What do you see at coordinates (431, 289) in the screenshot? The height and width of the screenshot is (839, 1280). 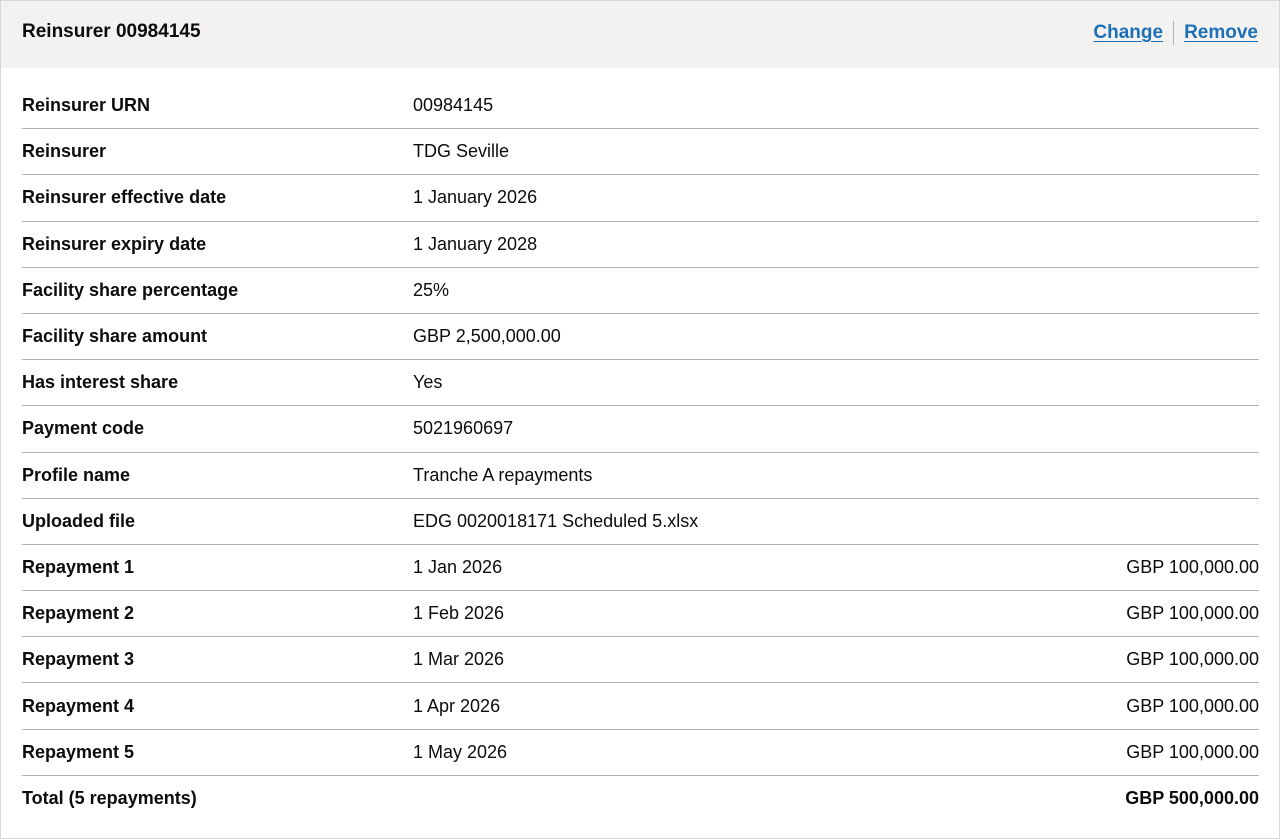 I see `row-value: 25%` at bounding box center [431, 289].